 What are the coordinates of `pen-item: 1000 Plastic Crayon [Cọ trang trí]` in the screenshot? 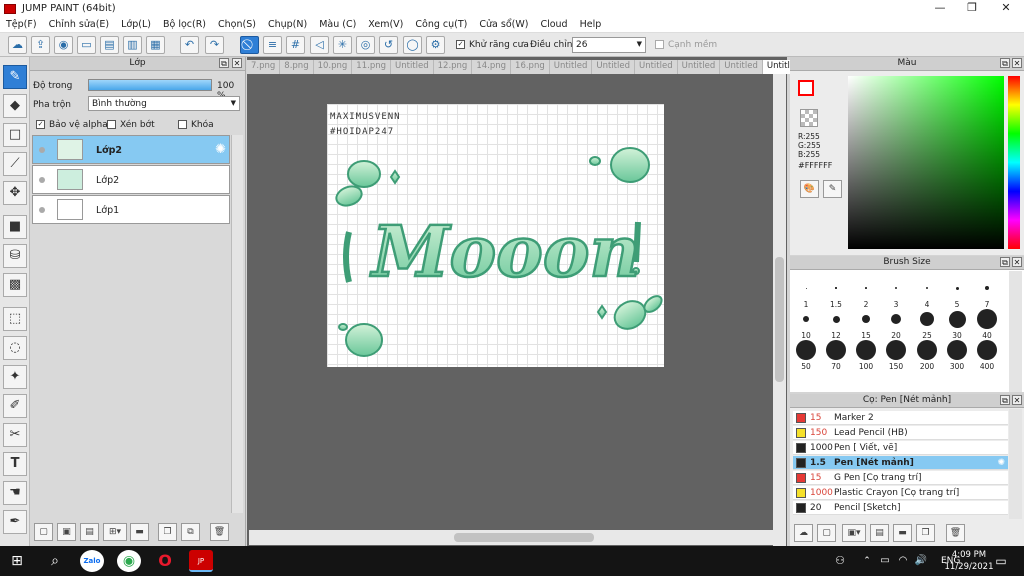 It's located at (900, 493).